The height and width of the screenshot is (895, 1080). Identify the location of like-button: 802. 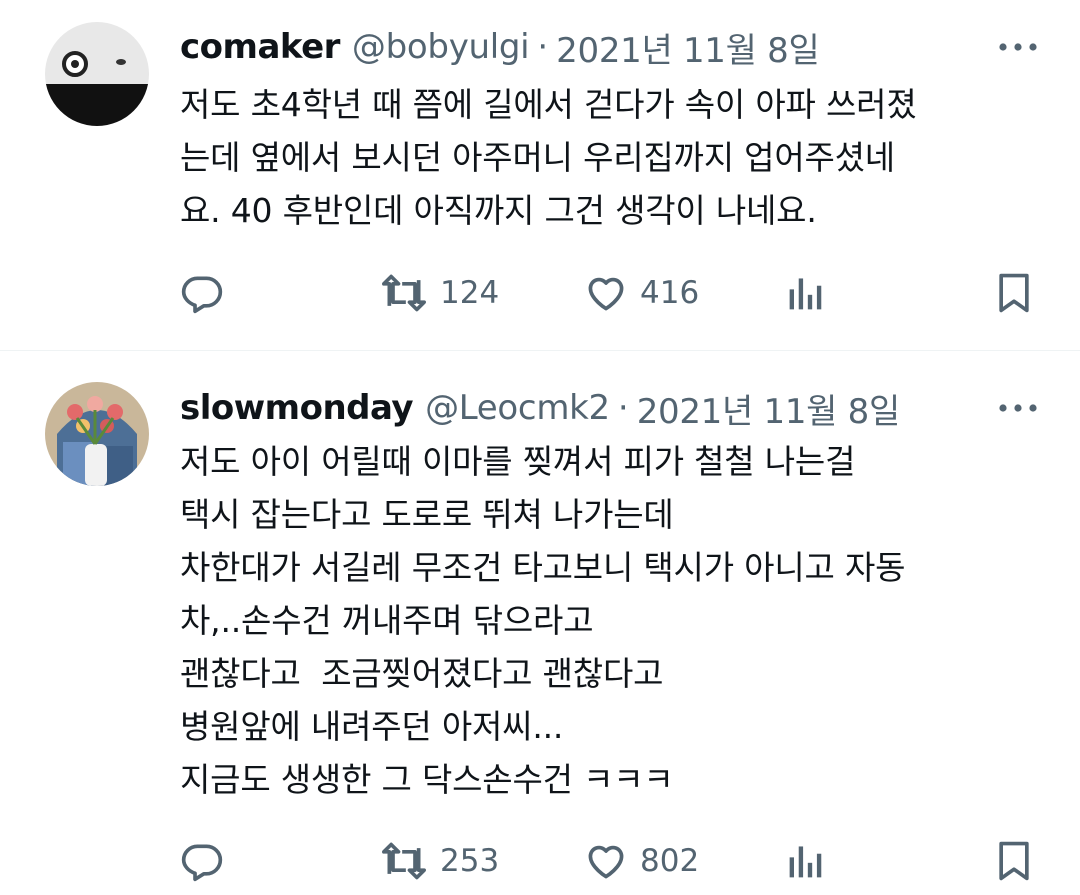
(641, 861).